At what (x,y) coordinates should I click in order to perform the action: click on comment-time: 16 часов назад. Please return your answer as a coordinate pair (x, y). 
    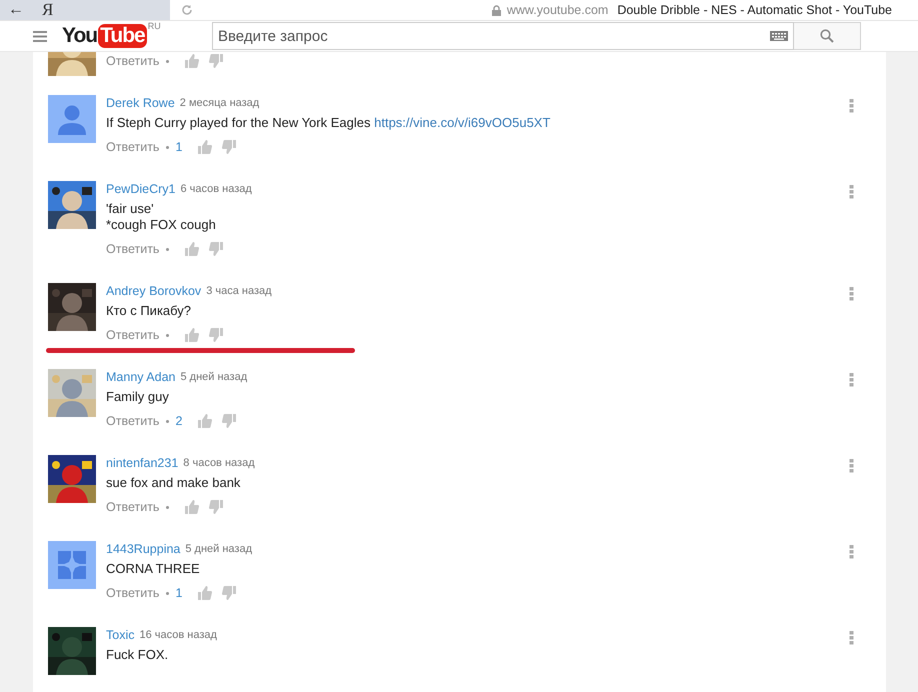
    Looking at the image, I should click on (178, 635).